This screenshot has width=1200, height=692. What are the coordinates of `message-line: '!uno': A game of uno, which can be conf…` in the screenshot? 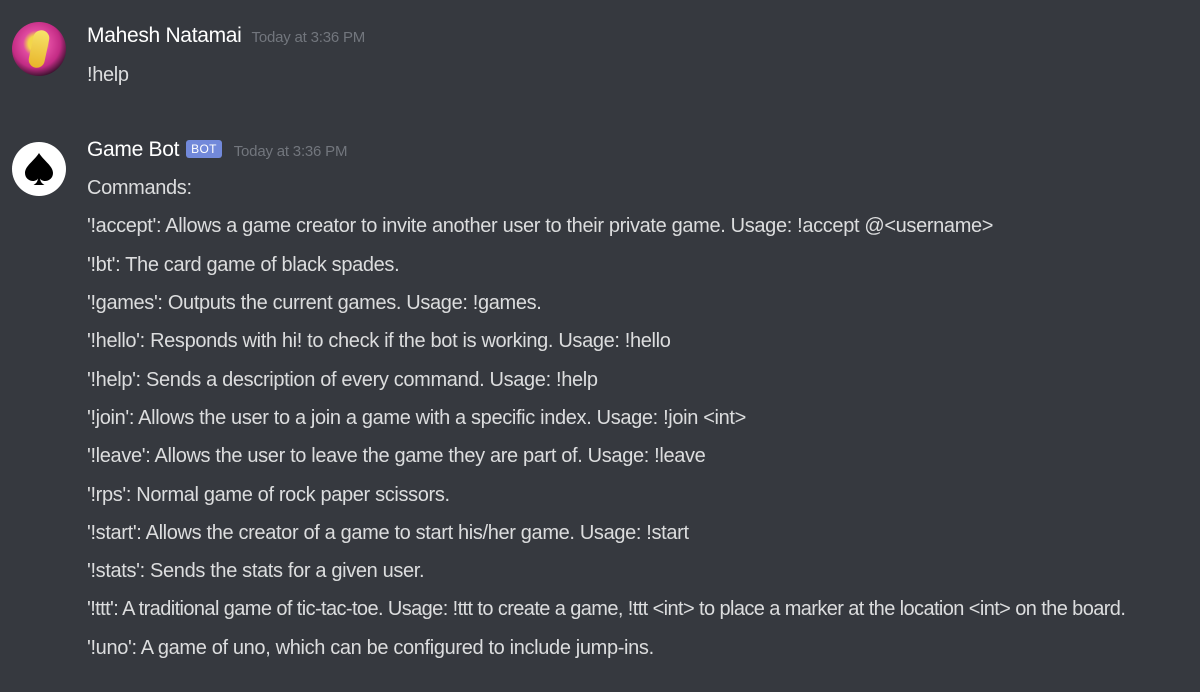 It's located at (370, 648).